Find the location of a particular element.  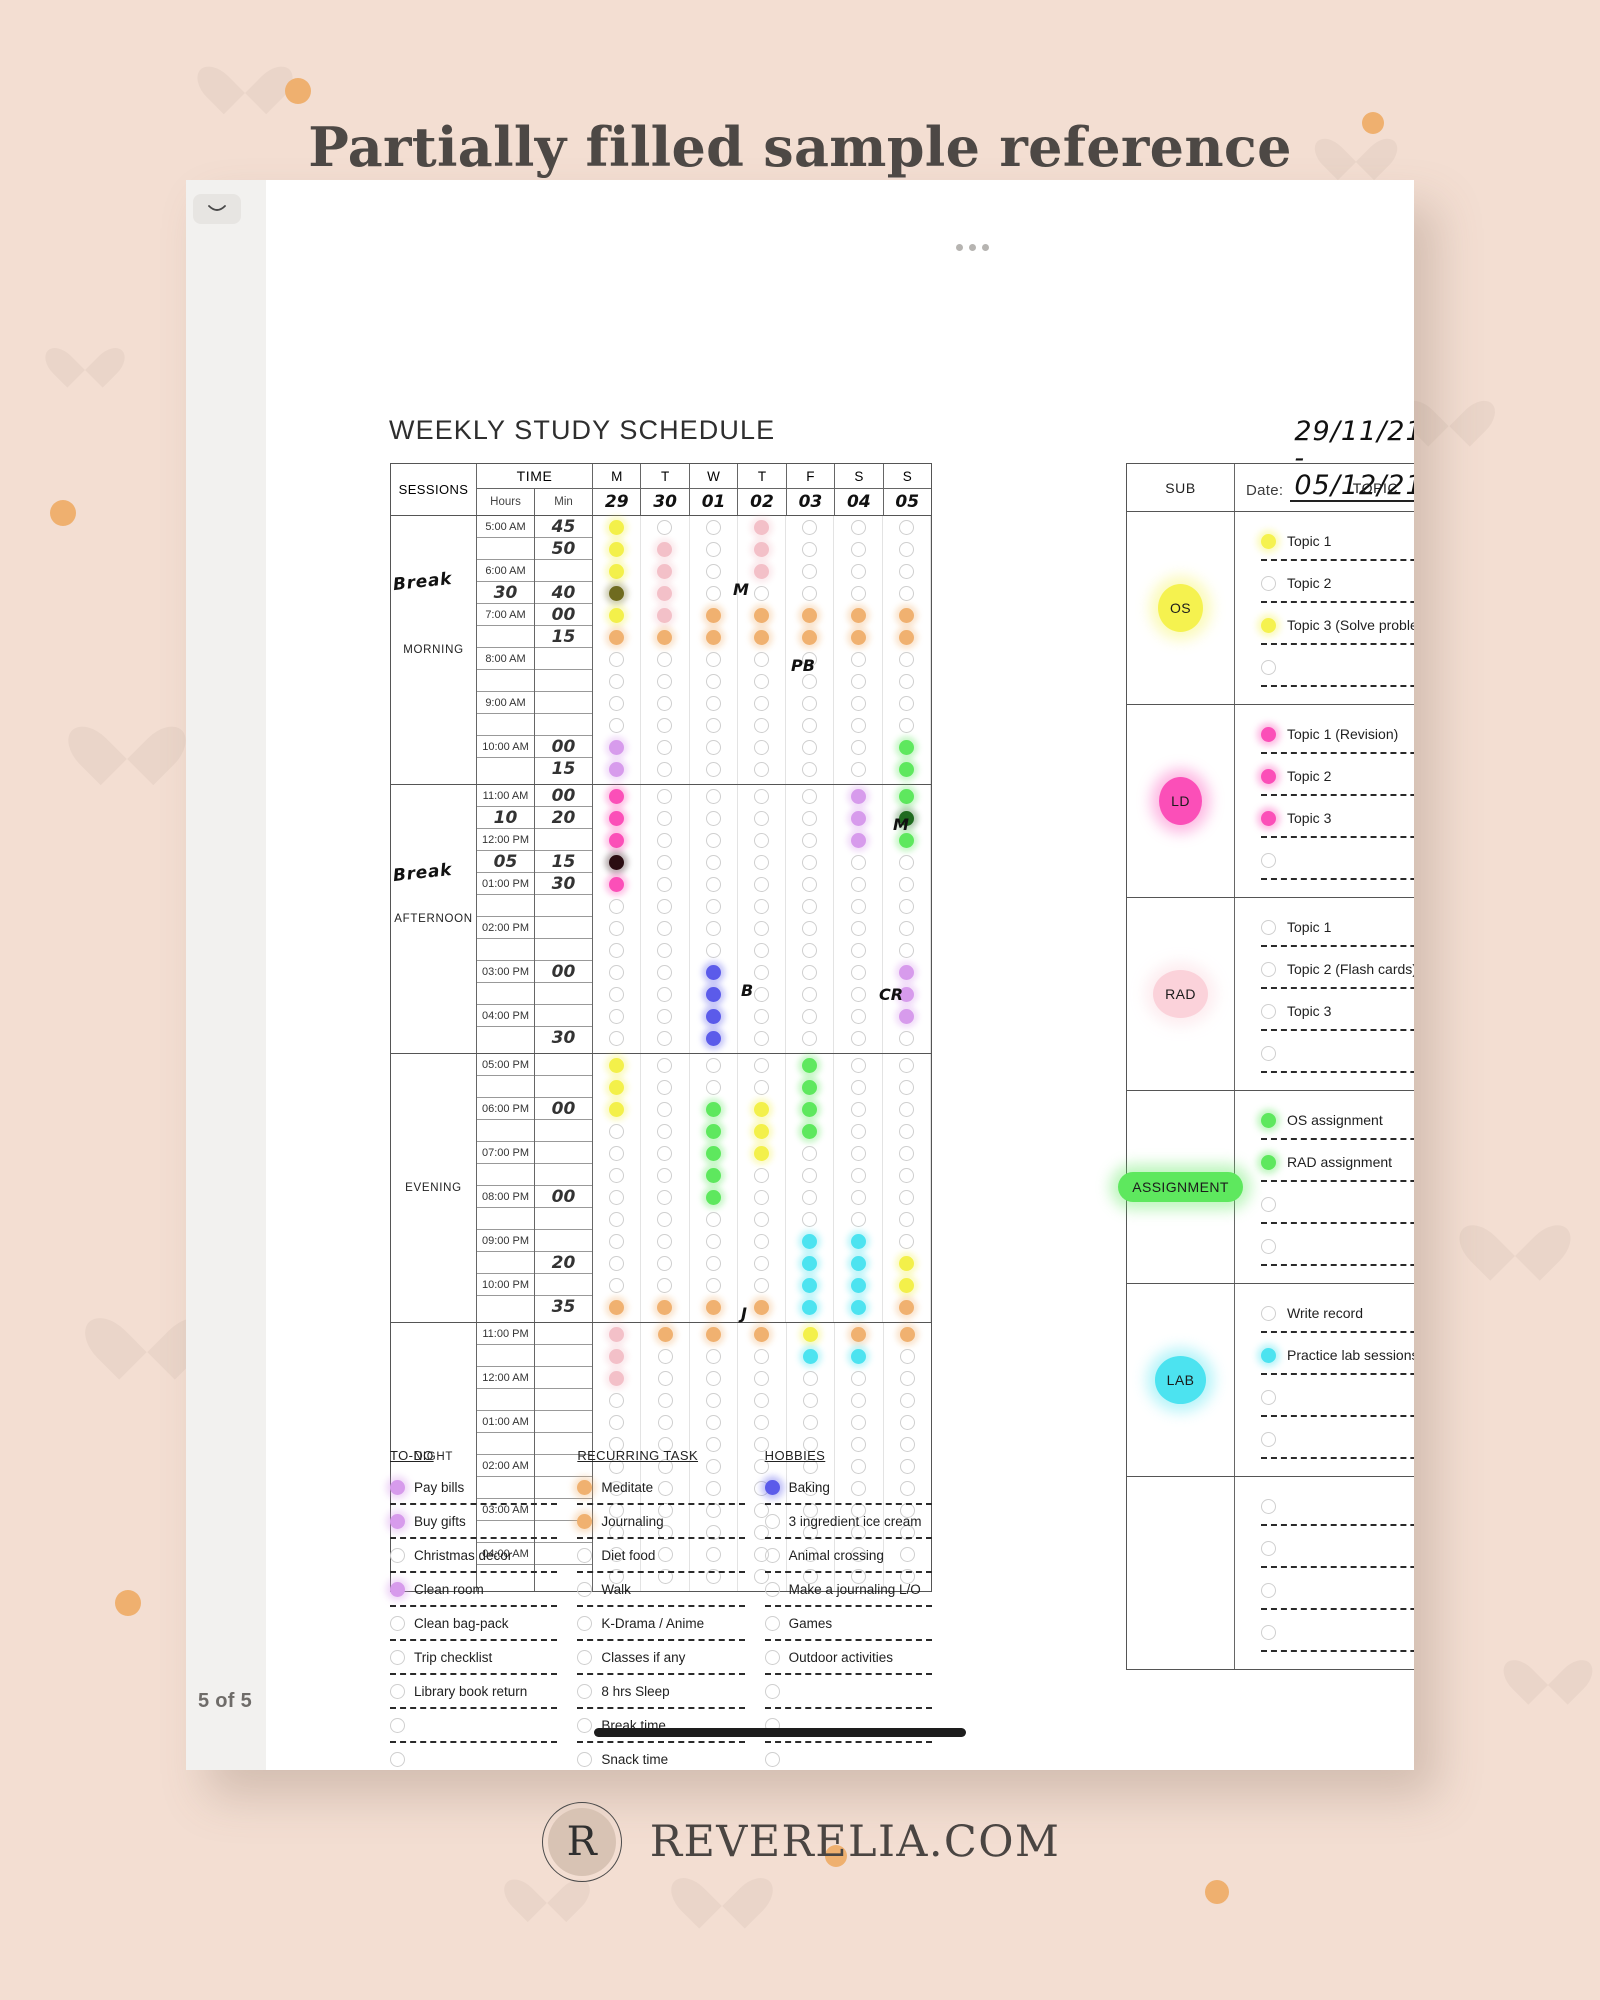

min-cell: 35 is located at coordinates (563, 1307).